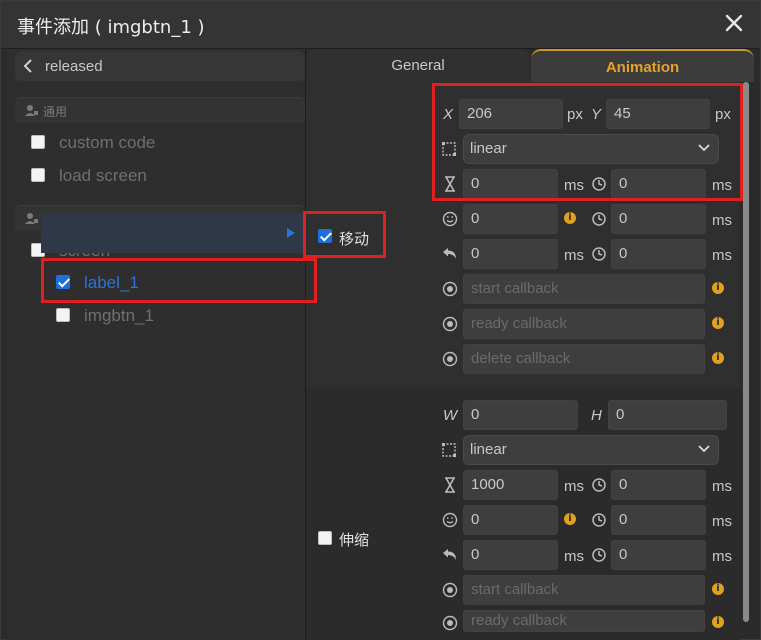 Image resolution: width=761 pixels, height=640 pixels. What do you see at coordinates (63, 315) in the screenshot?
I see `imgbtn-1-checkbox` at bounding box center [63, 315].